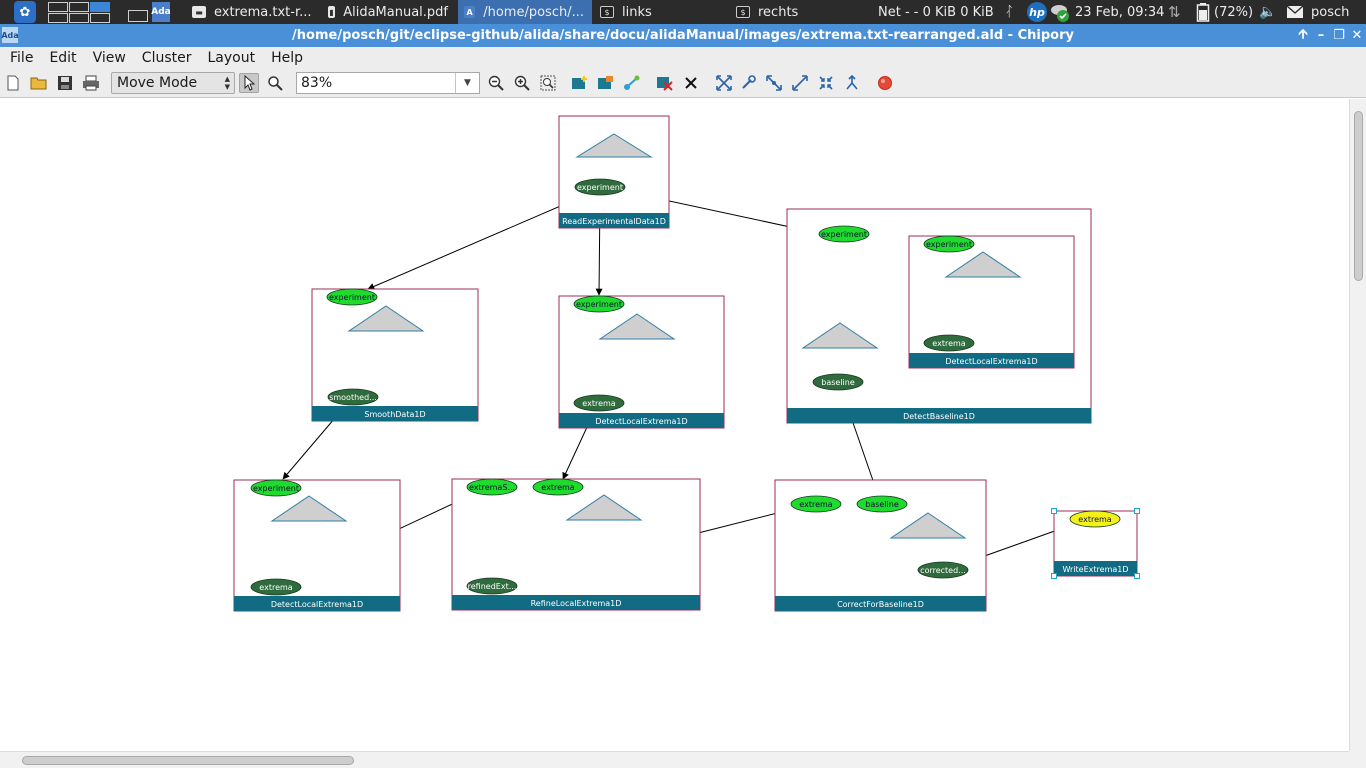 This screenshot has width=1366, height=768. Describe the element at coordinates (496, 83) in the screenshot. I see `zoom-out-icon` at that location.